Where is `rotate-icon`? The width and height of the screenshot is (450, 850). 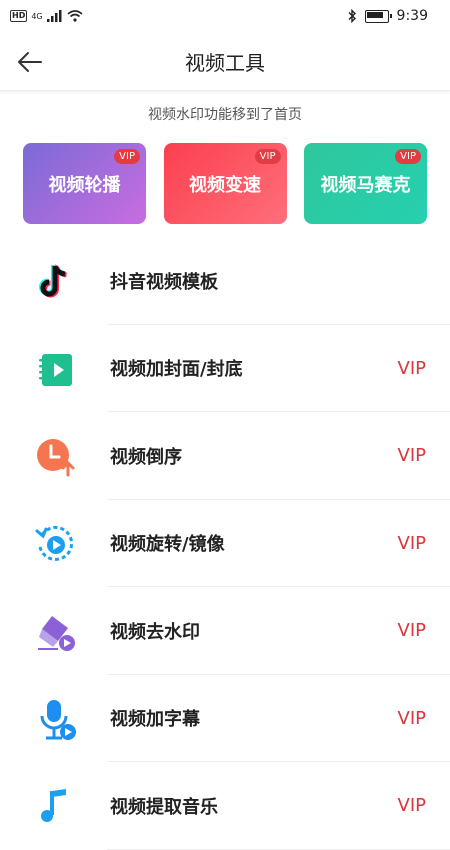 rotate-icon is located at coordinates (56, 545).